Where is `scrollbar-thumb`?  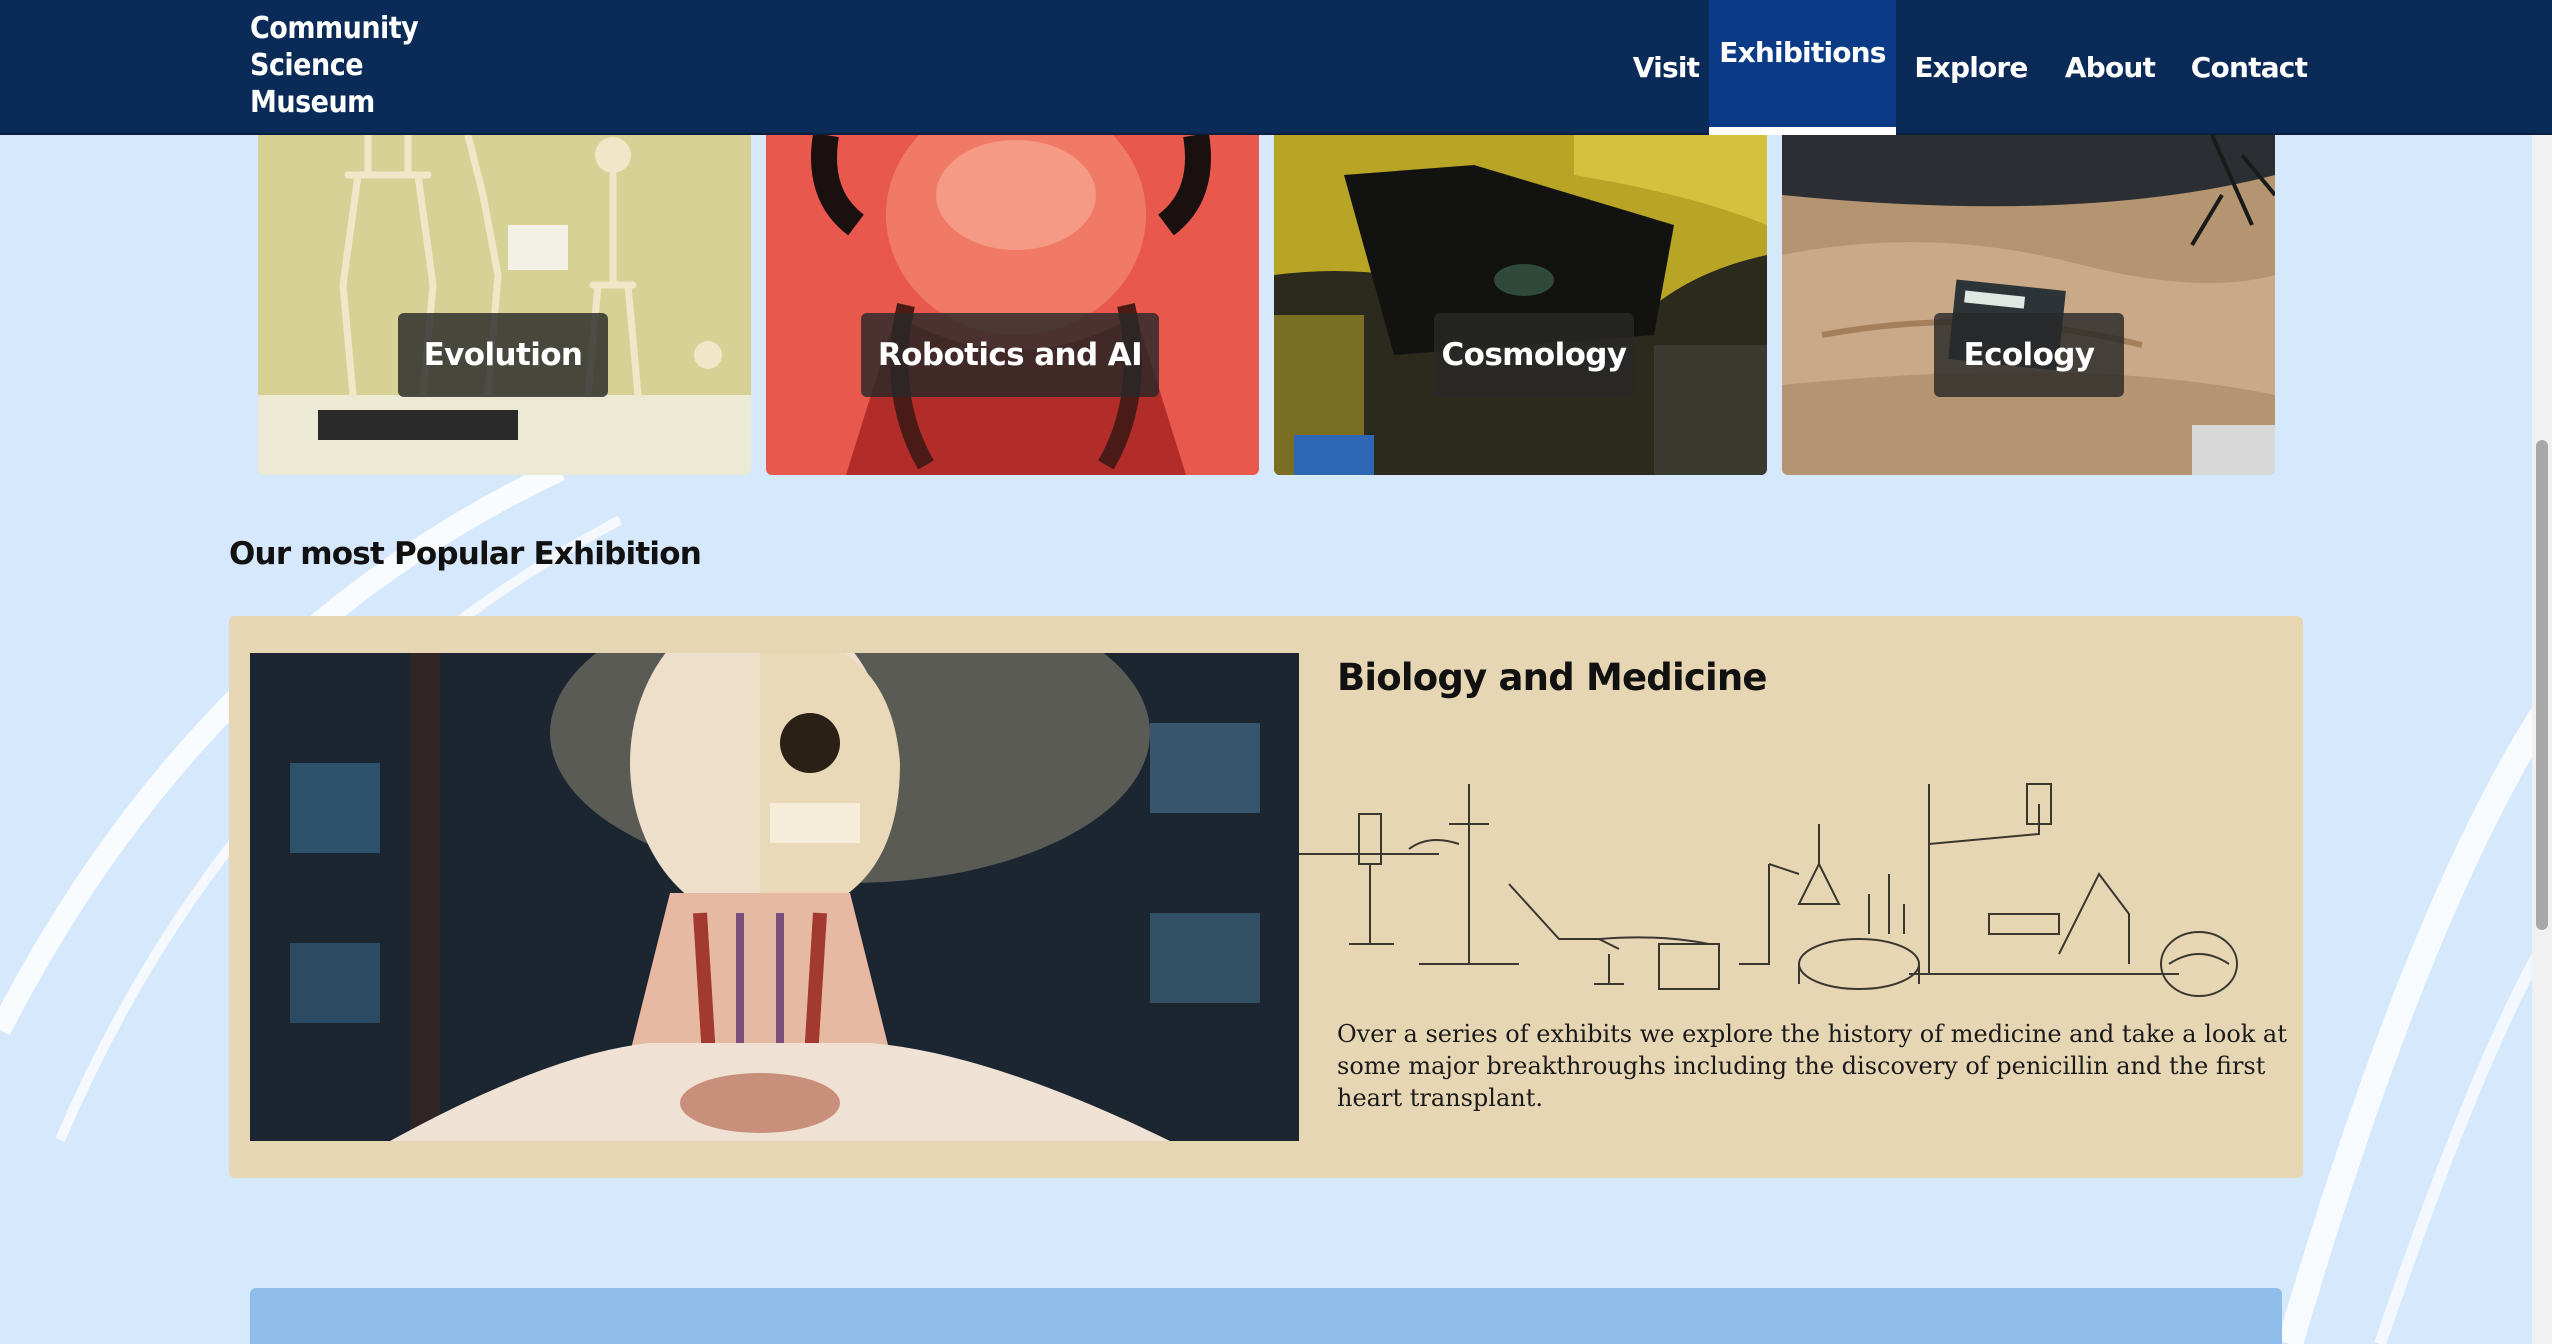 scrollbar-thumb is located at coordinates (2542, 685).